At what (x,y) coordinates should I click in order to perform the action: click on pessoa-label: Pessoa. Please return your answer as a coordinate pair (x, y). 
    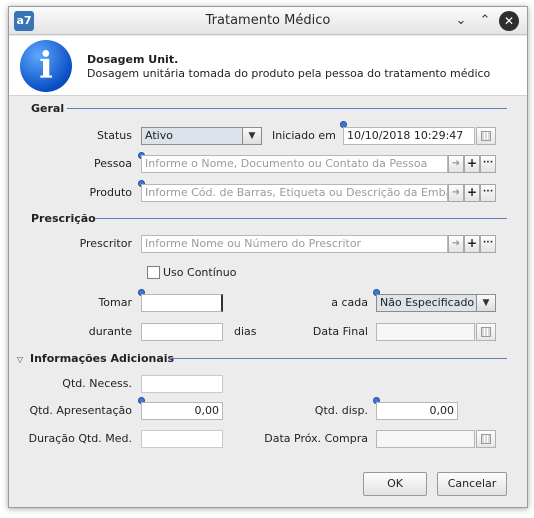
    Looking at the image, I should click on (113, 163).